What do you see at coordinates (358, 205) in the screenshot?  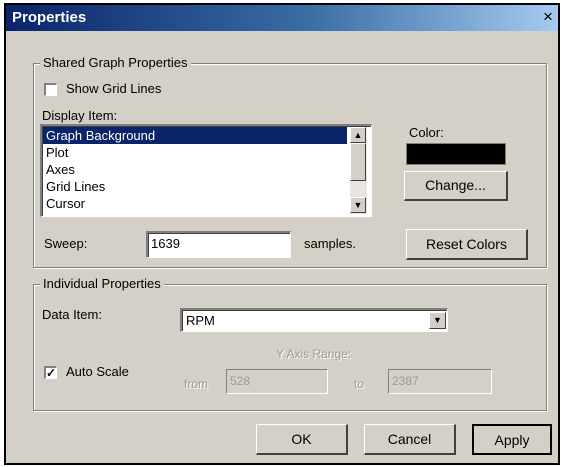 I see `scroll-down-icon: ▼` at bounding box center [358, 205].